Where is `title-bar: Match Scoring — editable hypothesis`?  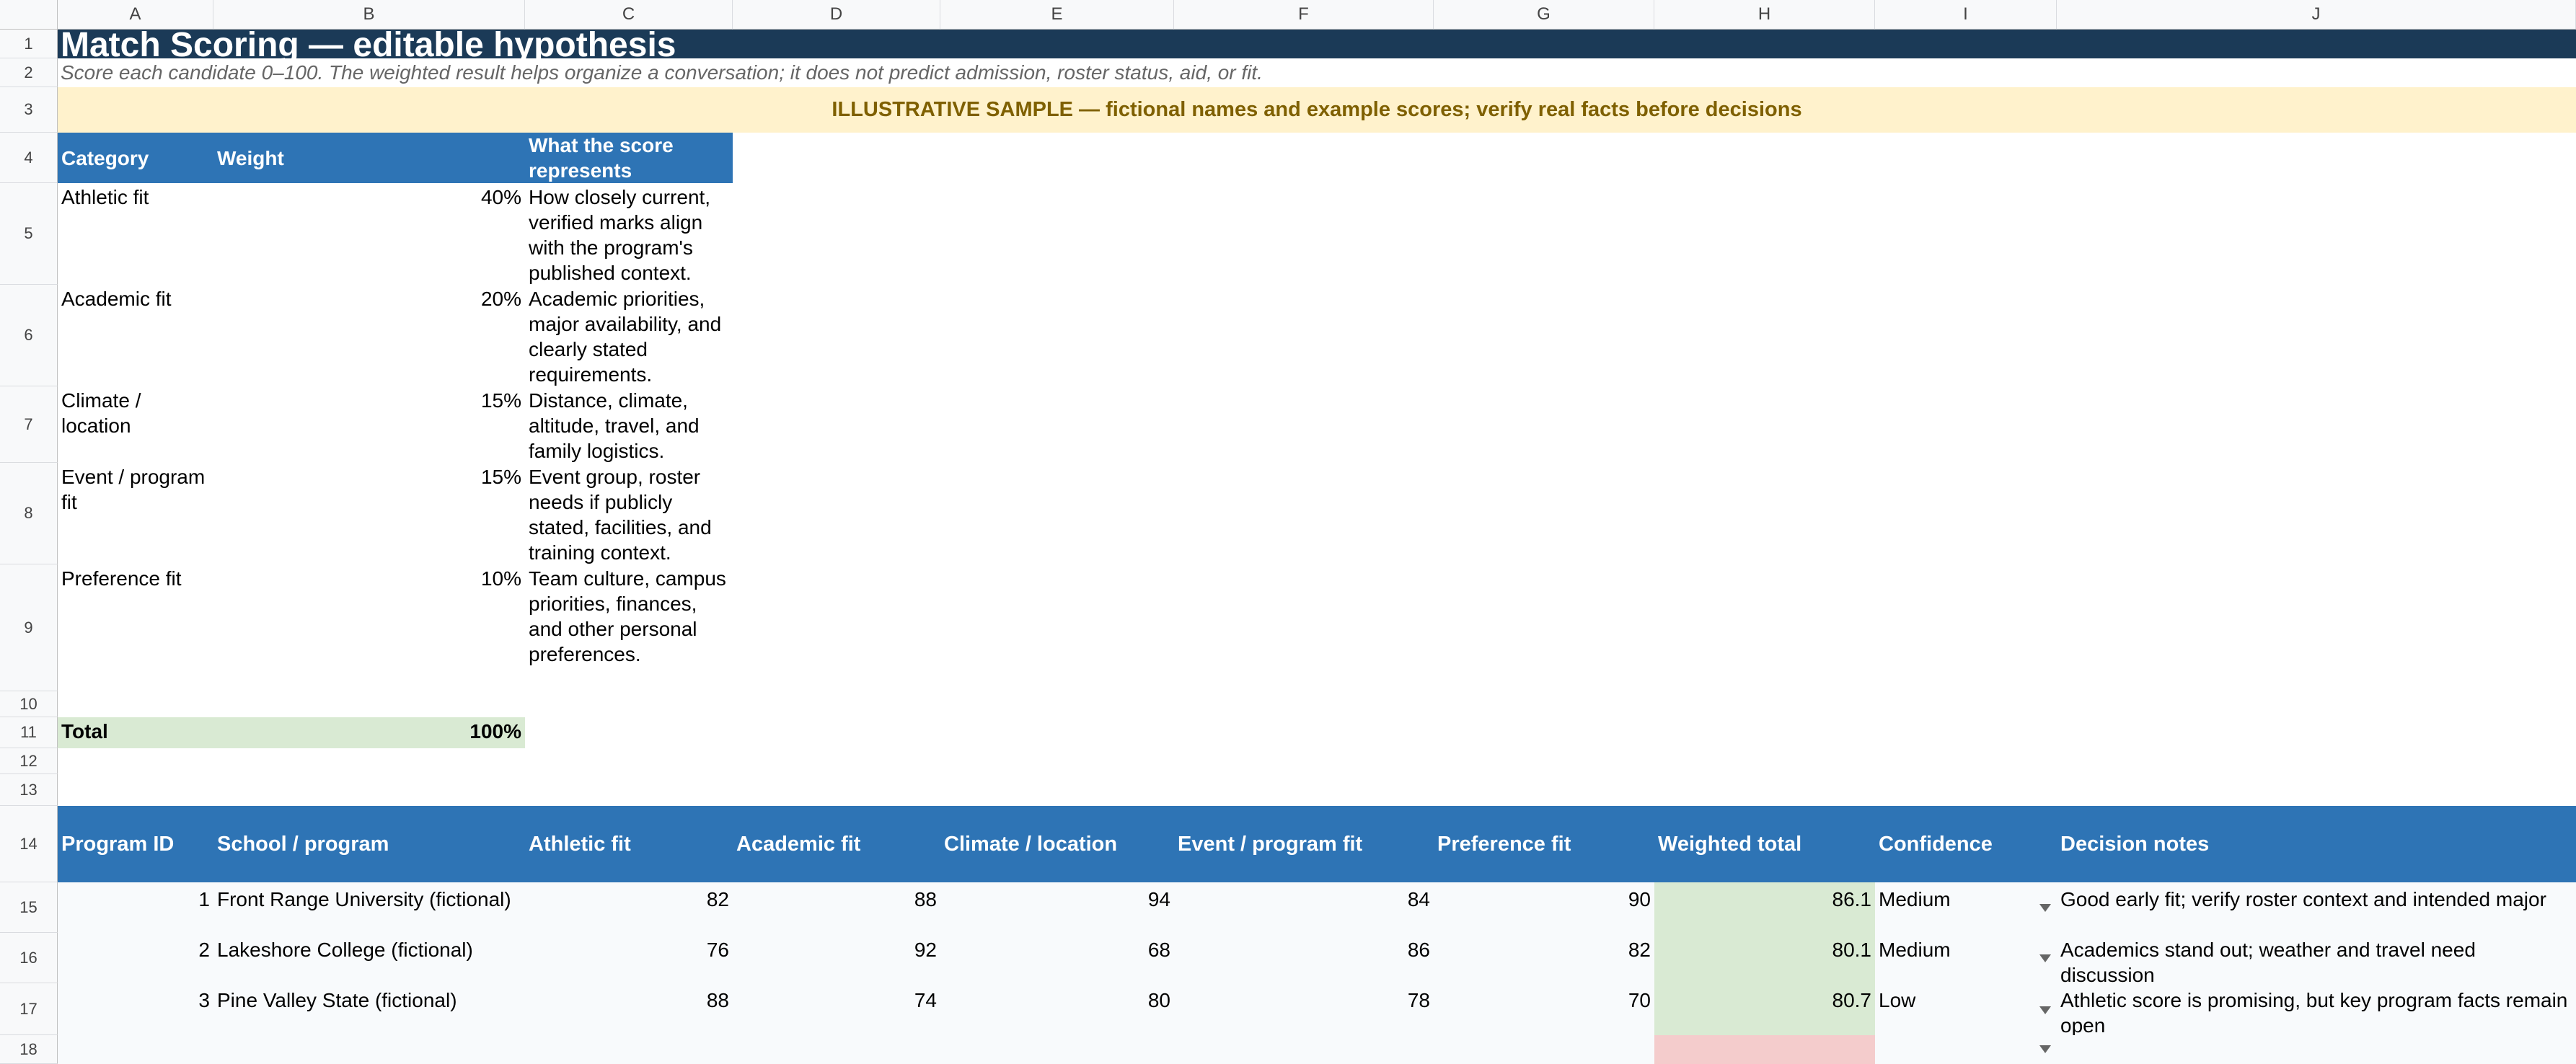
title-bar: Match Scoring — editable hypothesis is located at coordinates (1317, 44).